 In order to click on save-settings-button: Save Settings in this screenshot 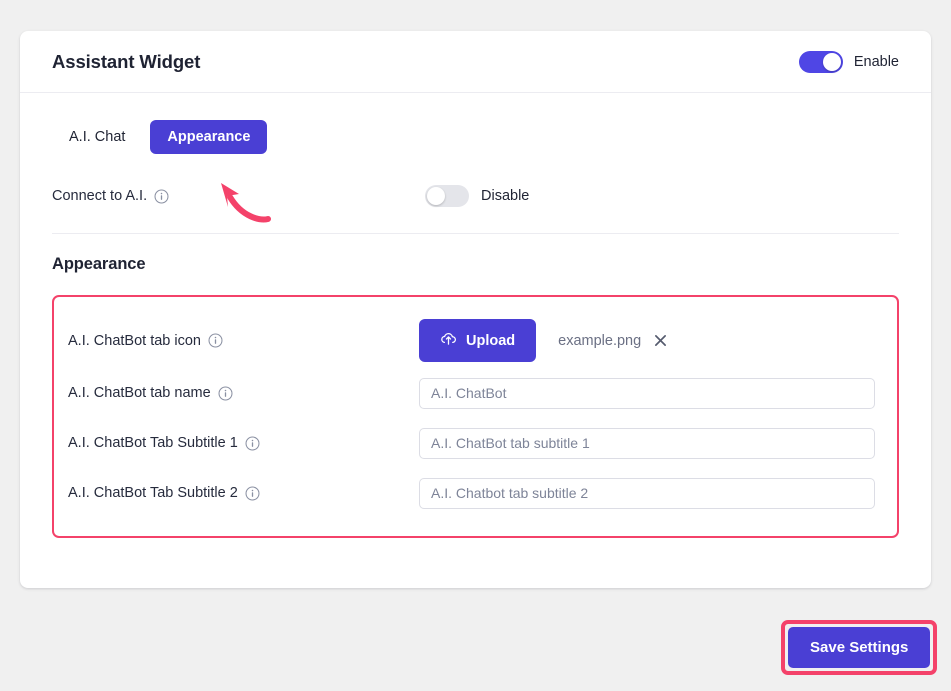, I will do `click(859, 647)`.